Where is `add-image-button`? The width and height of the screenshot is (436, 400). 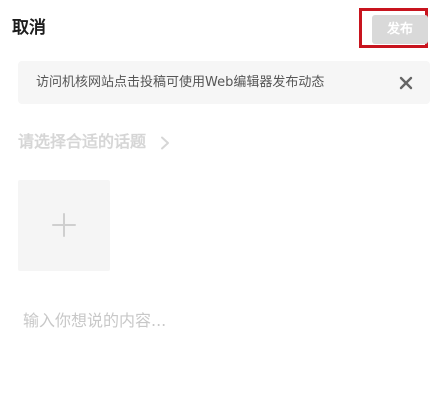 add-image-button is located at coordinates (64, 225).